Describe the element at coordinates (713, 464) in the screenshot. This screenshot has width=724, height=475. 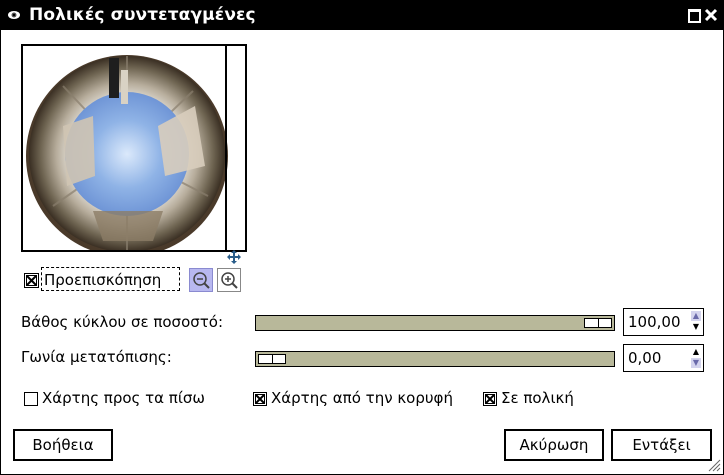
I see `resize-grip-icon` at that location.